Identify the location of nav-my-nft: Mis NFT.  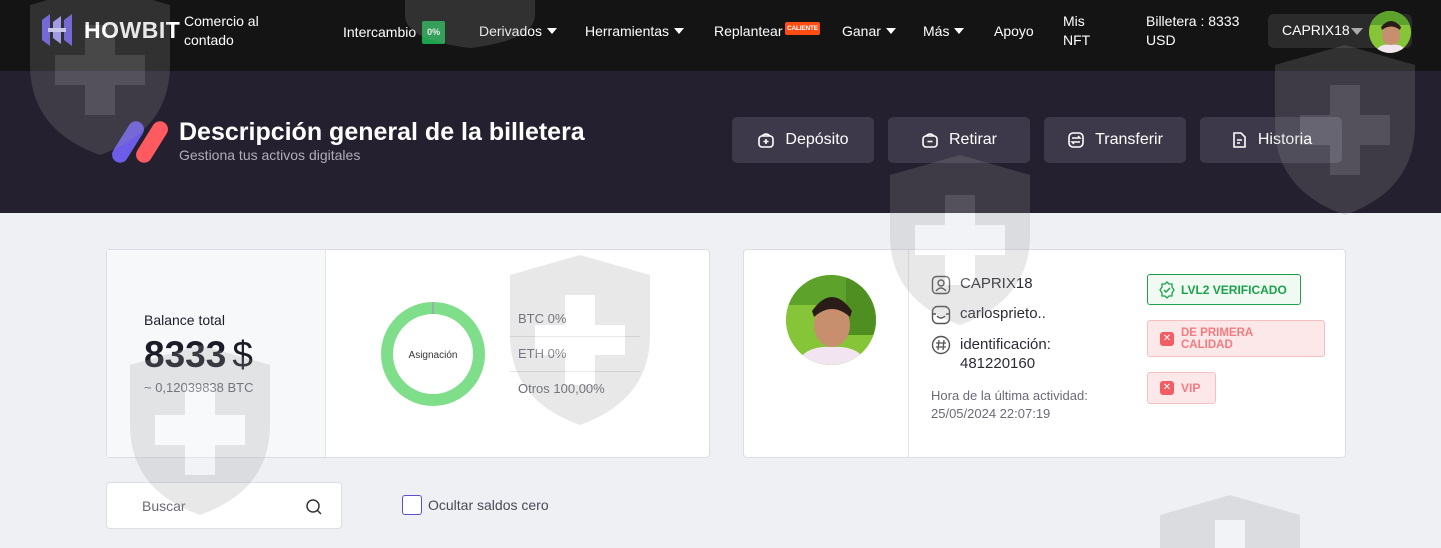
(1083, 31).